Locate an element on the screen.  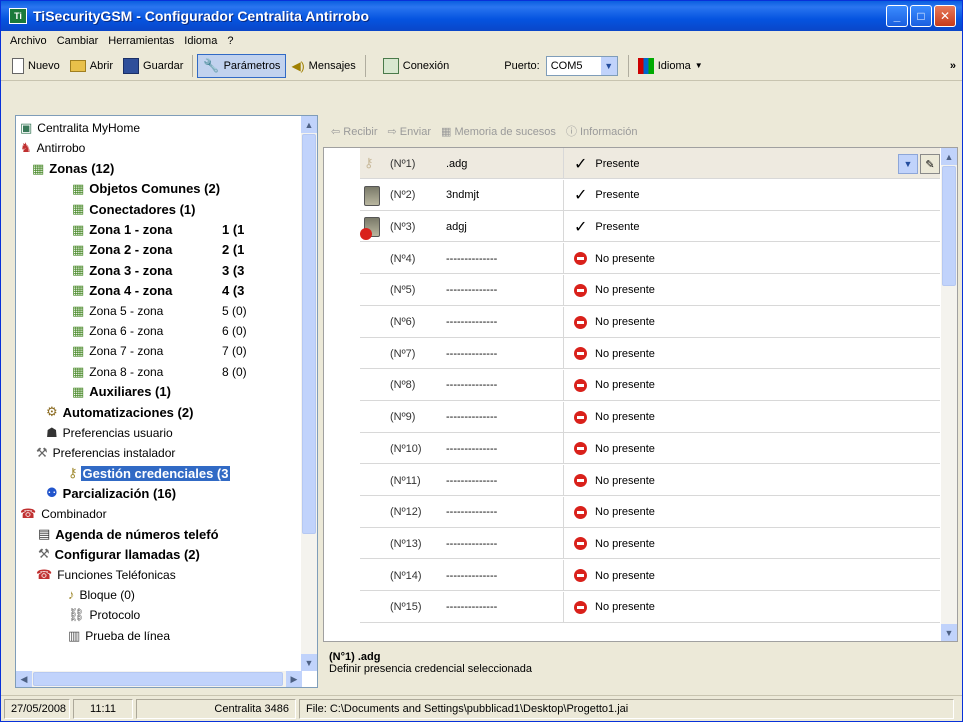
tree-vertical-scrollbar: ▲ ▼ is located at coordinates (309, 393).